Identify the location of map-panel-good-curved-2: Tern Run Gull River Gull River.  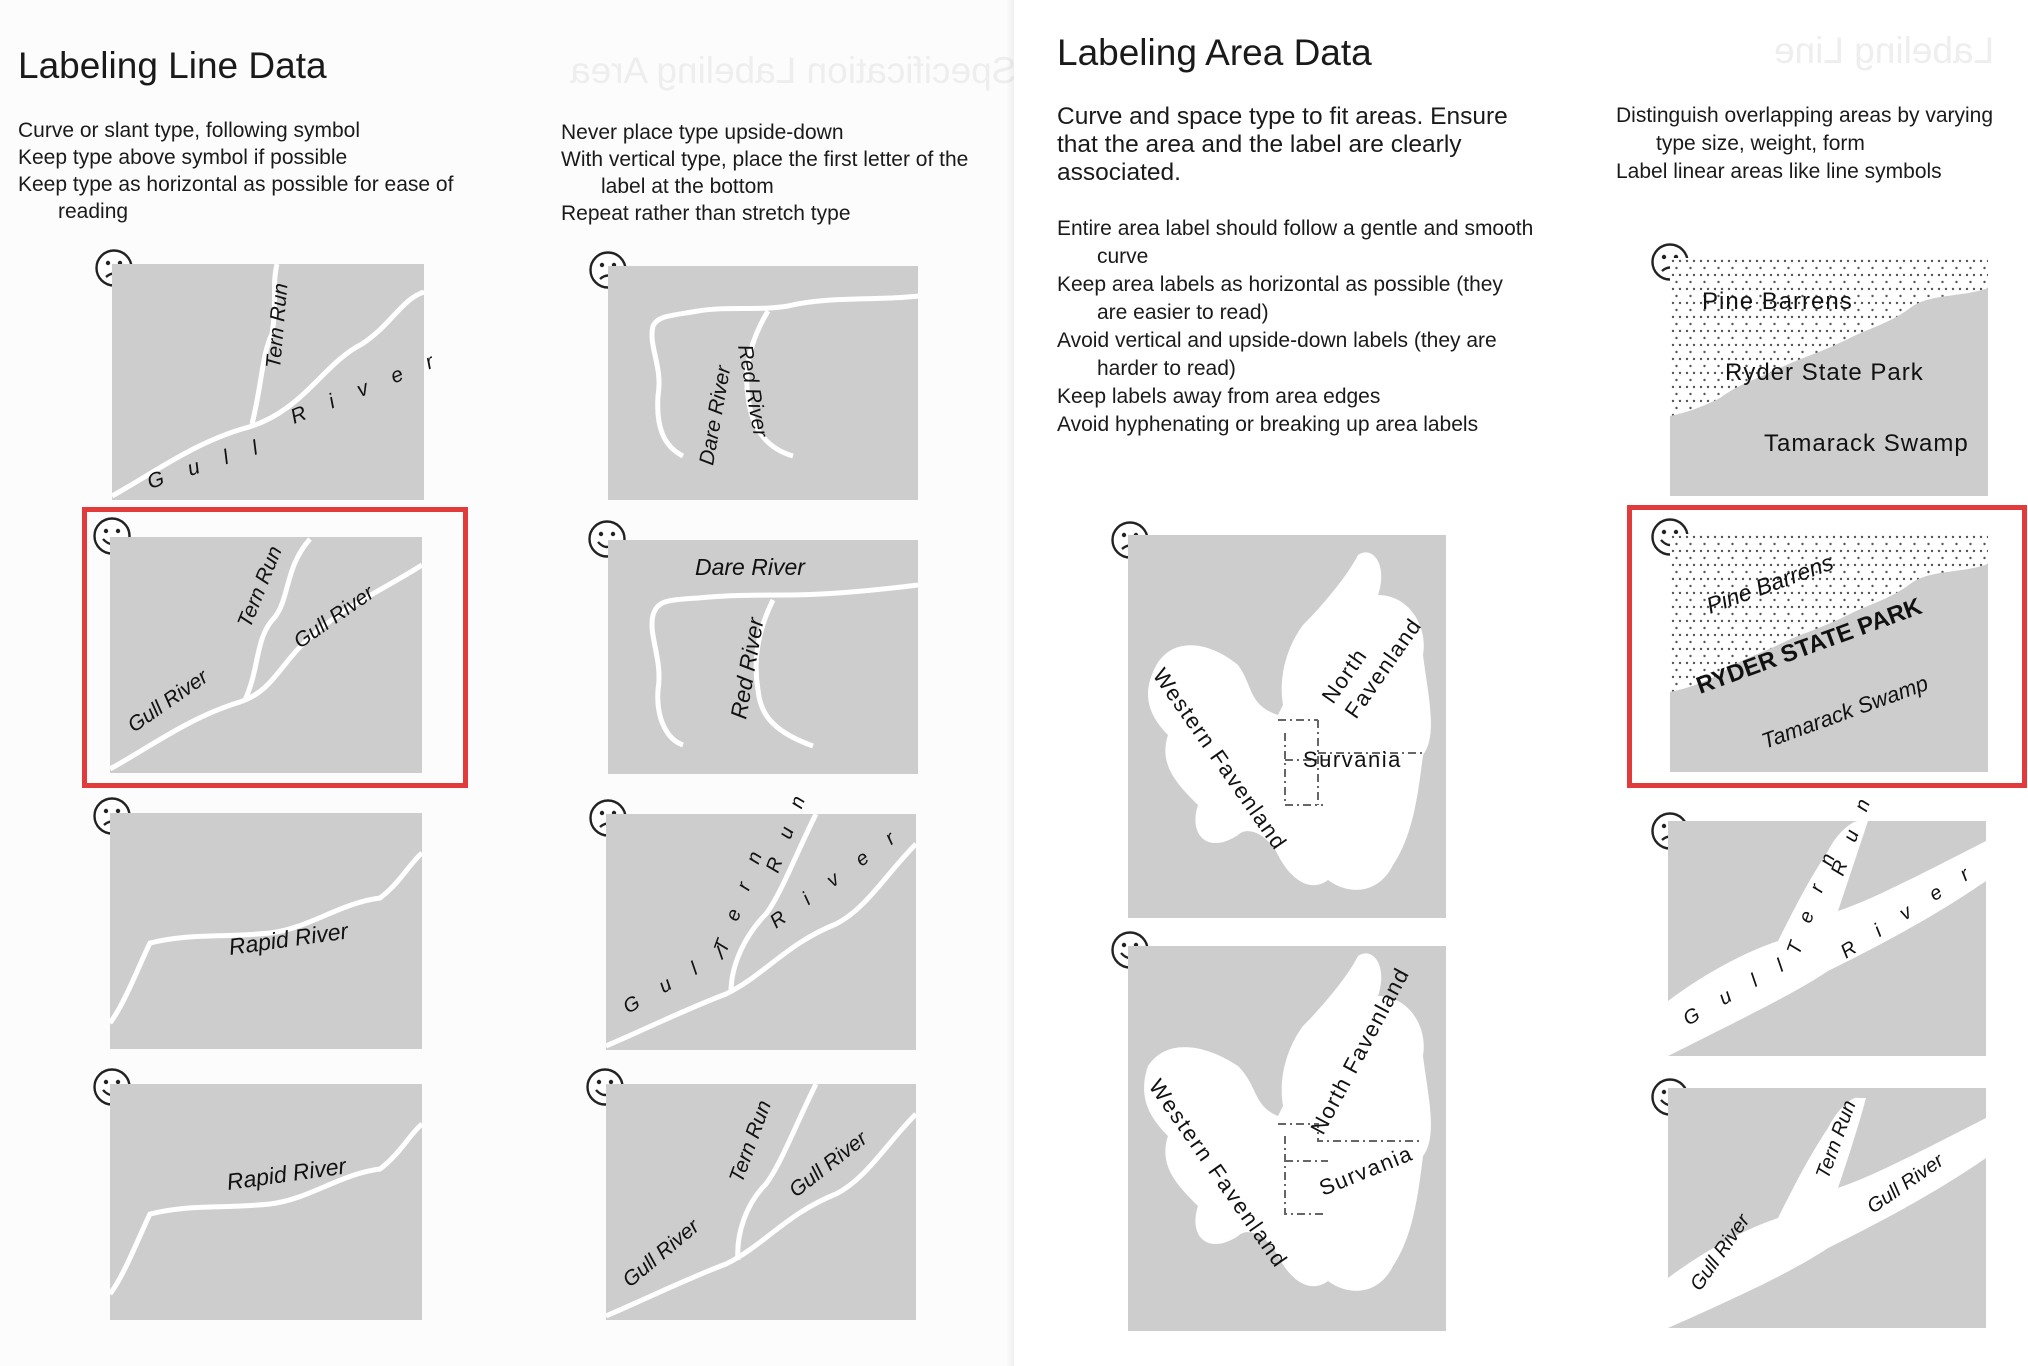
(761, 1201).